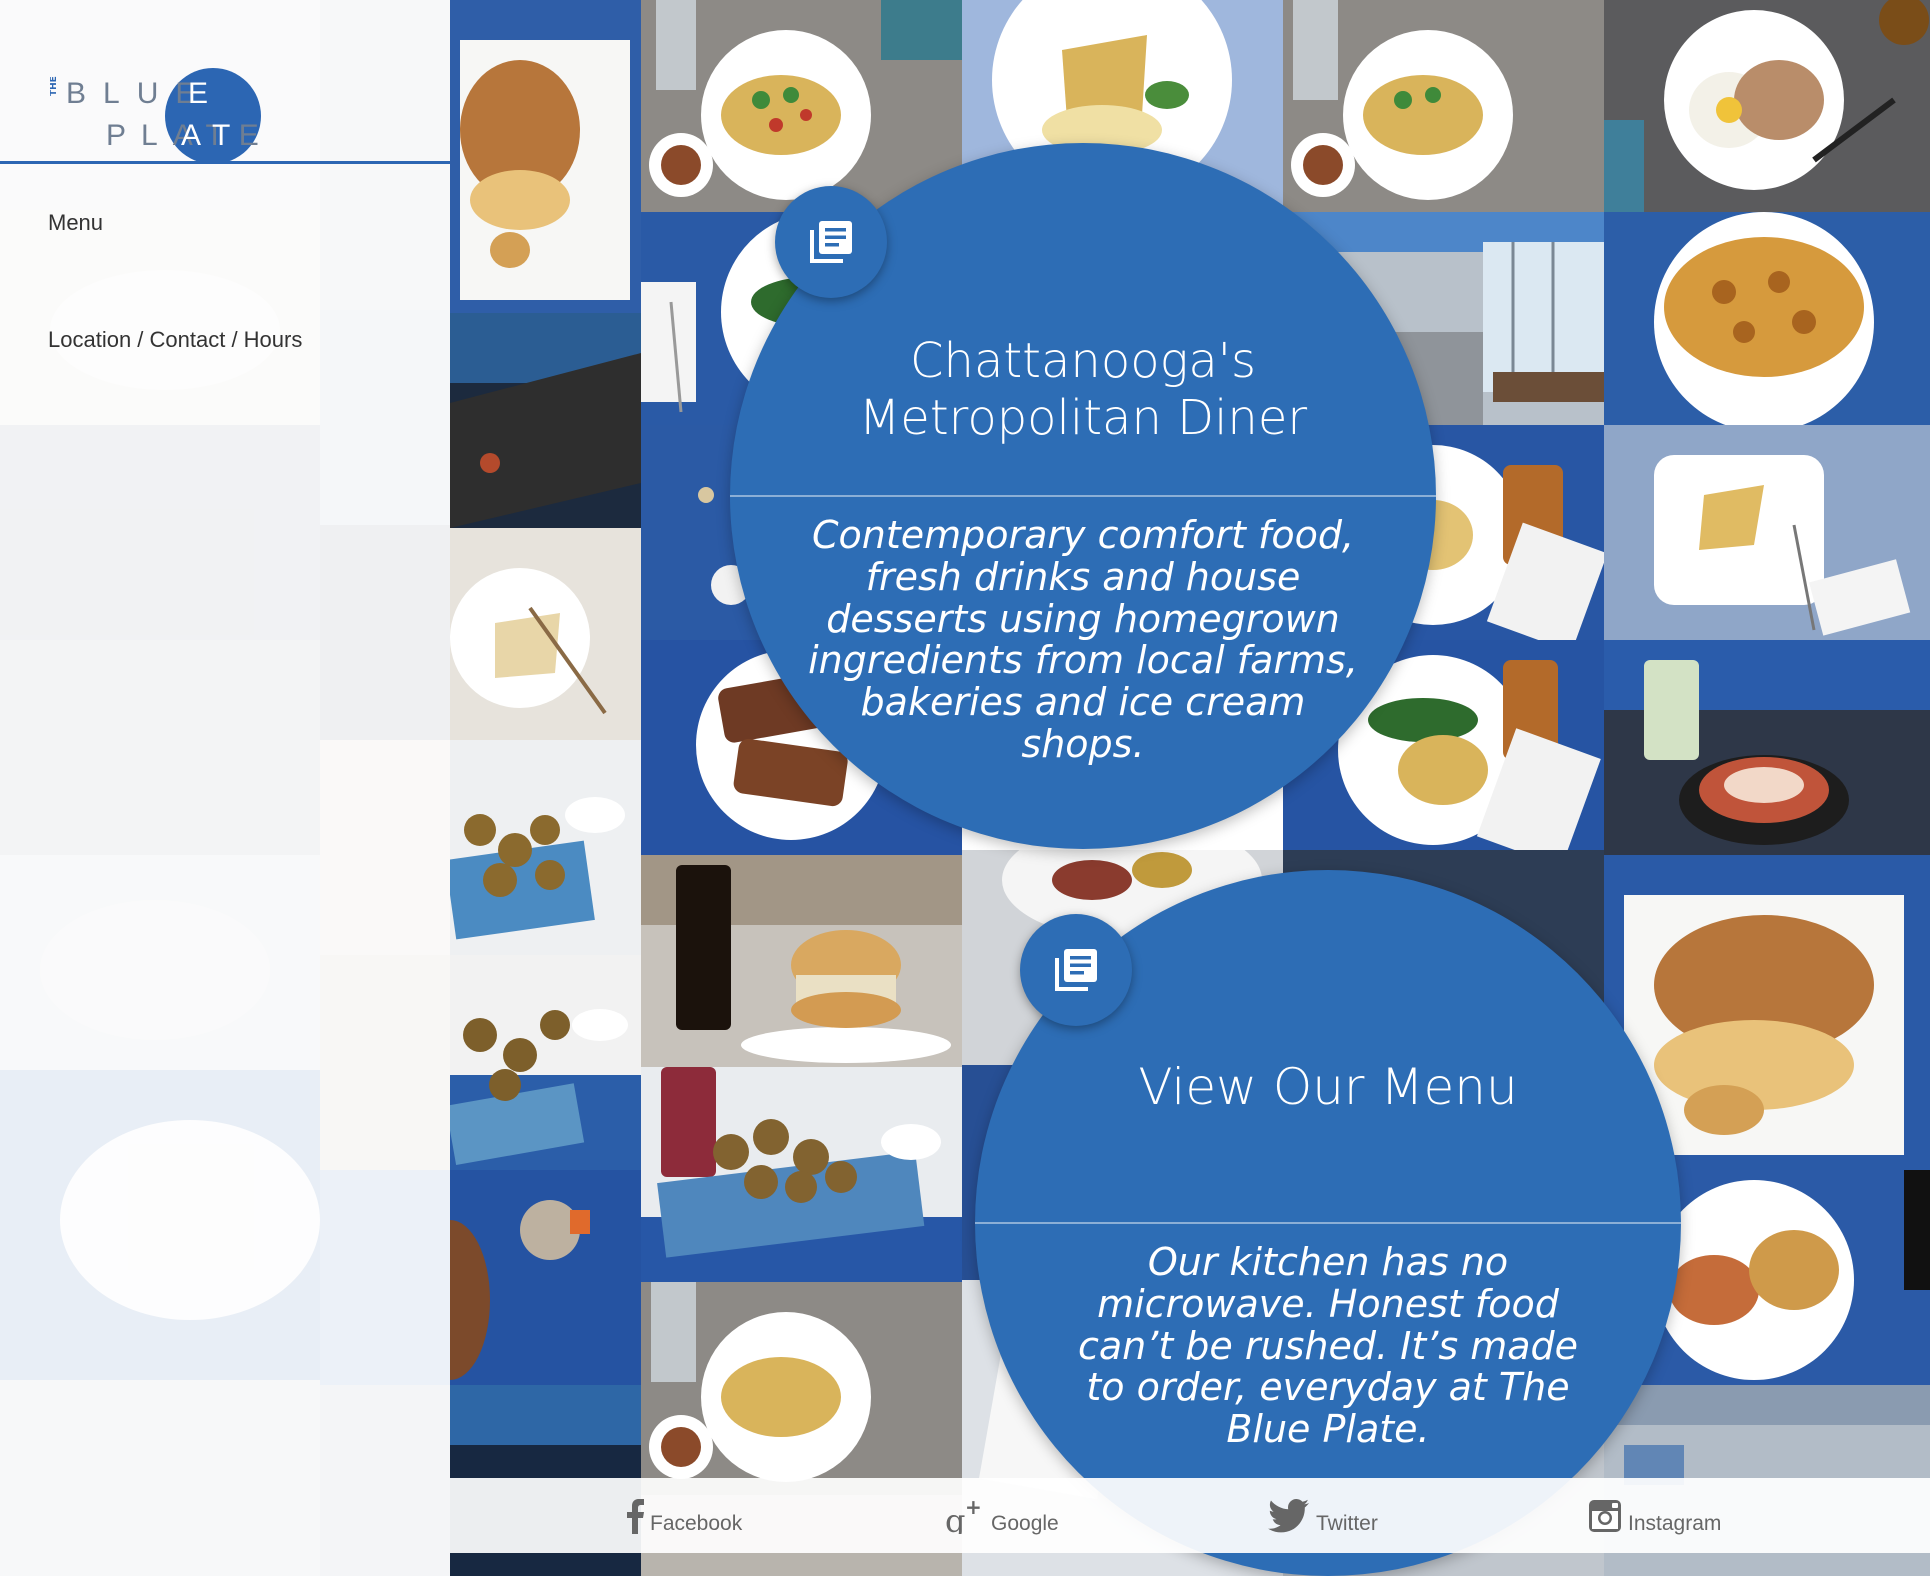  Describe the element at coordinates (1674, 1516) in the screenshot. I see `instagram-label: Instagram` at that location.